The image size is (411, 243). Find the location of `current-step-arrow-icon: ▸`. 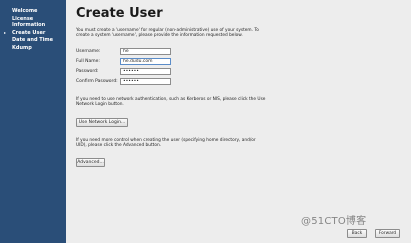

current-step-arrow-icon: ▸ is located at coordinates (5, 32).